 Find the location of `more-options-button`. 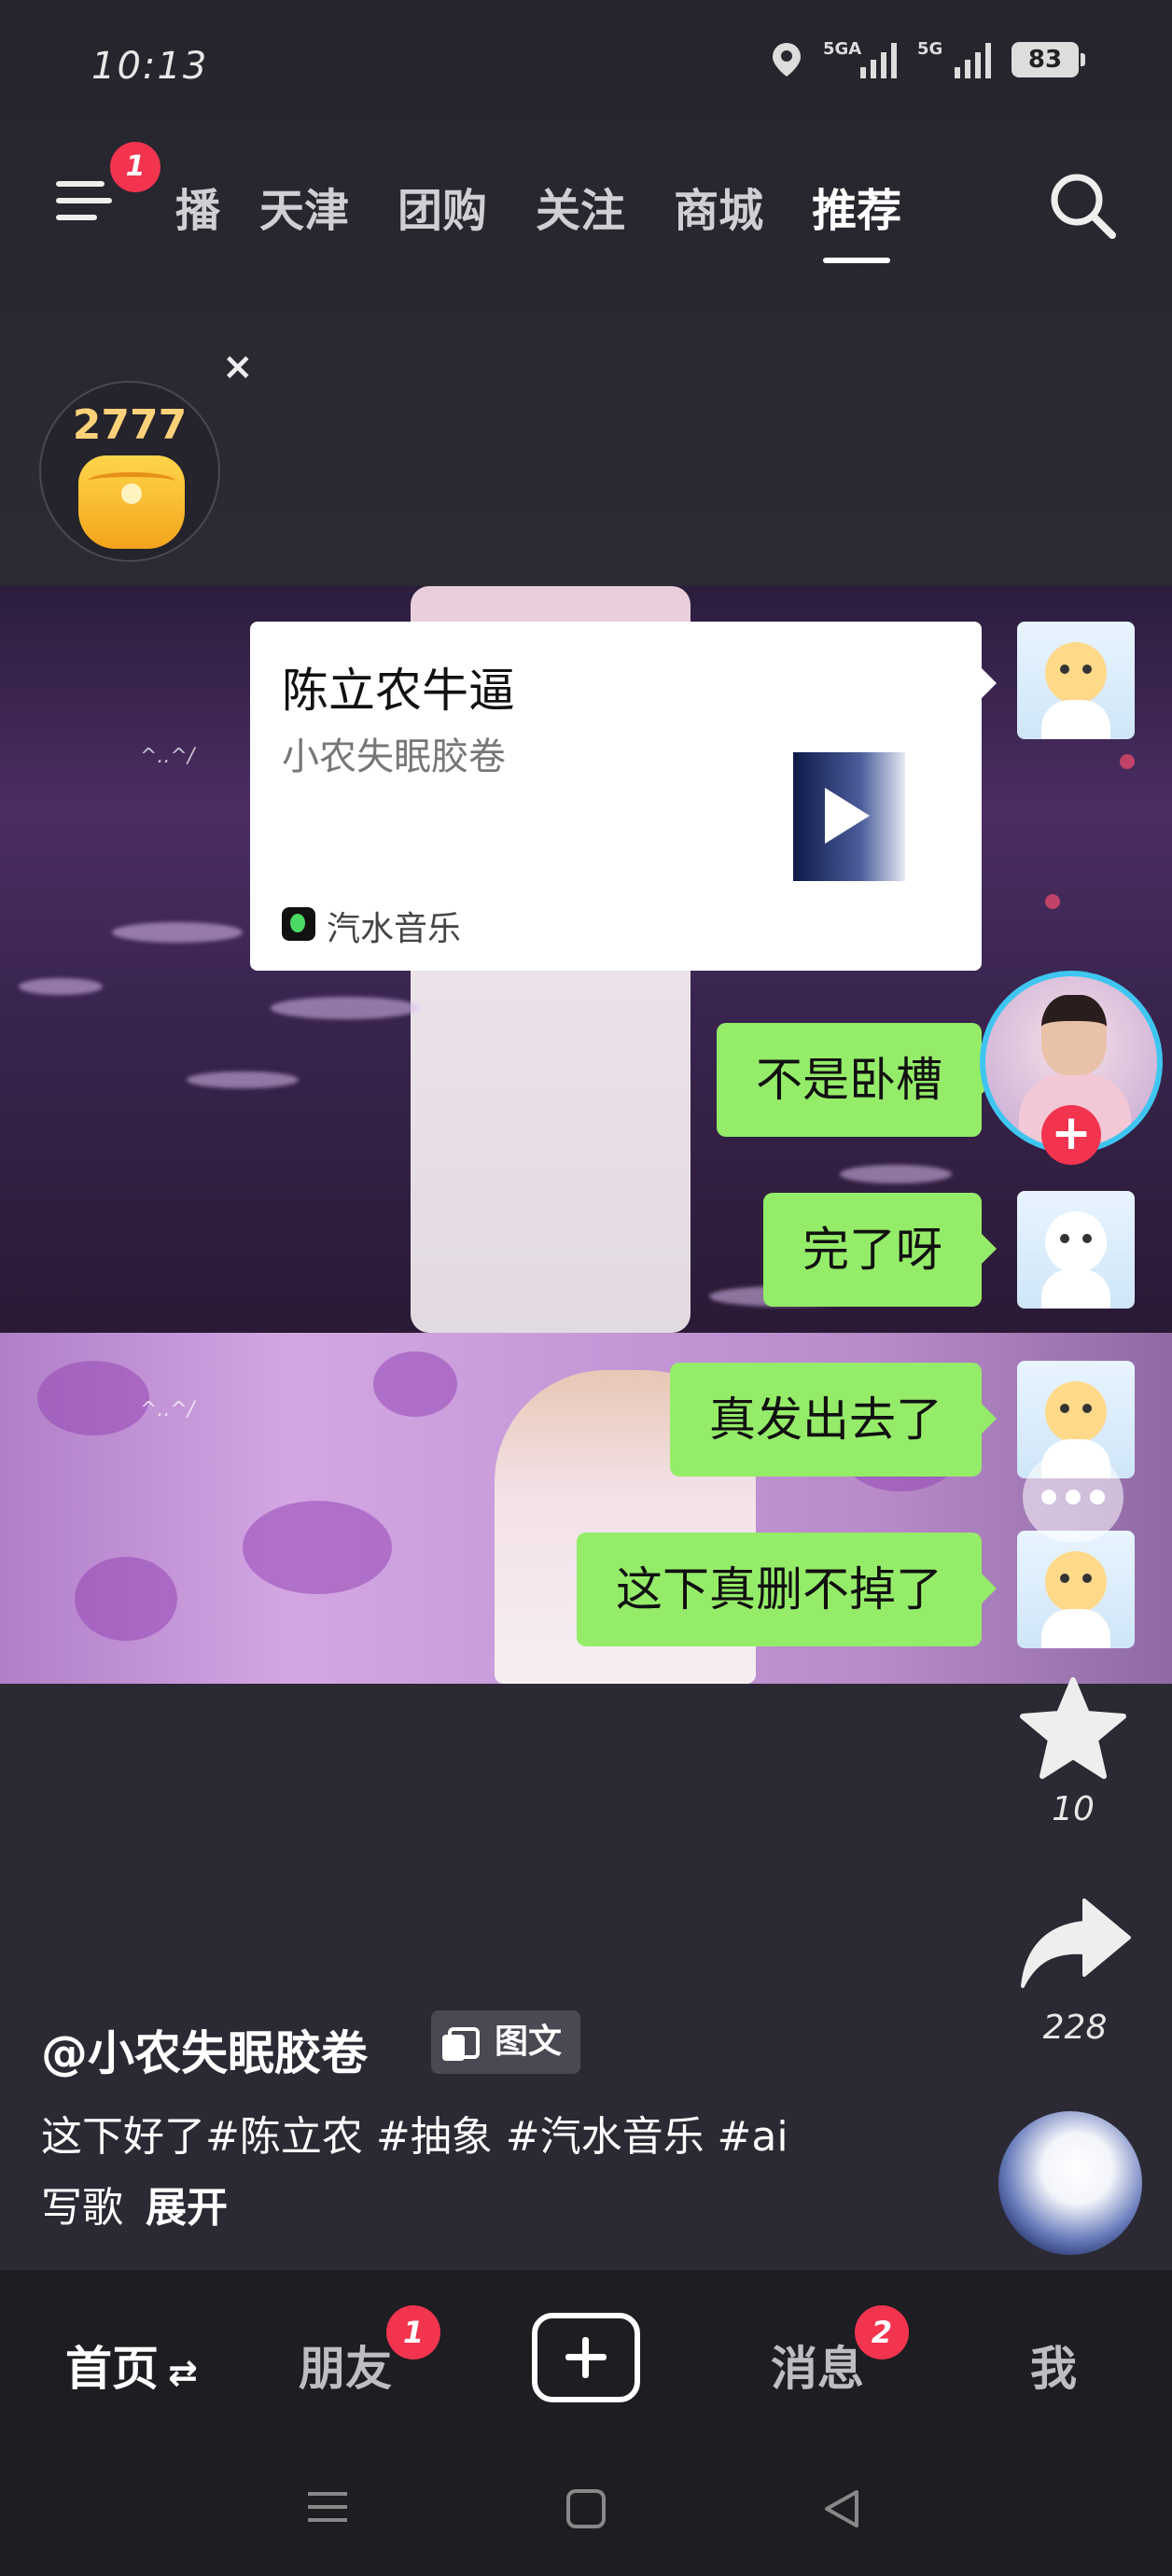

more-options-button is located at coordinates (1073, 1497).